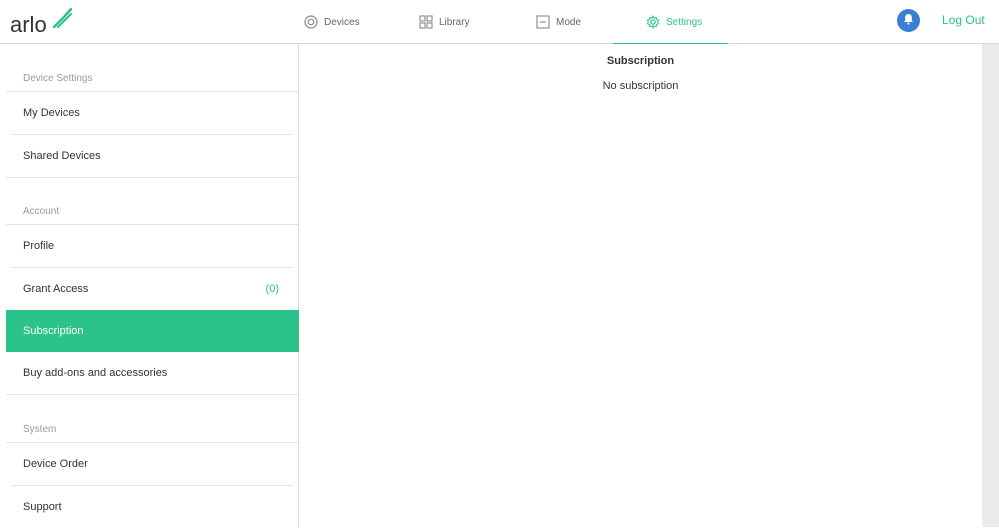  What do you see at coordinates (543, 22) in the screenshot?
I see `mode-icon` at bounding box center [543, 22].